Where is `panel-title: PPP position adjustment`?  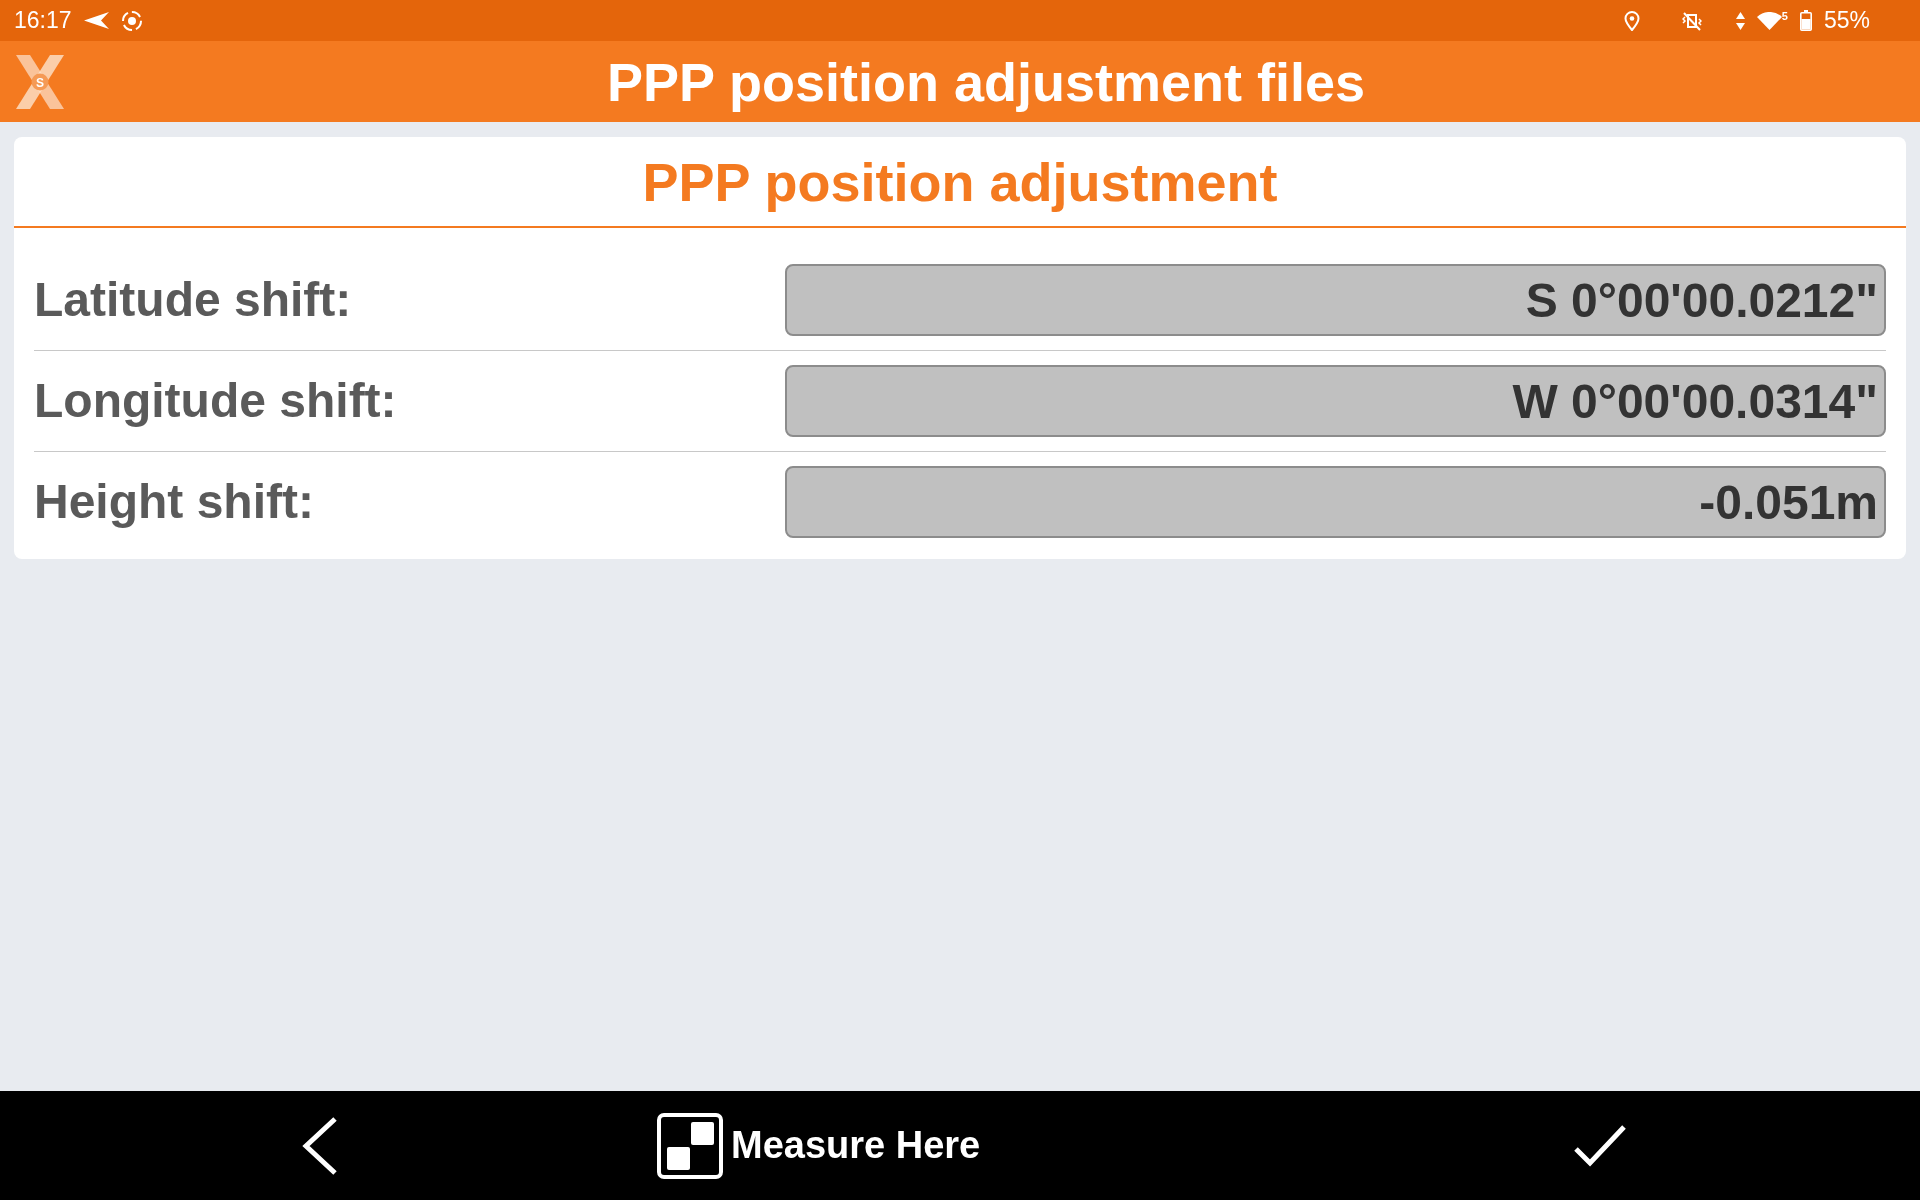 panel-title: PPP position adjustment is located at coordinates (960, 182).